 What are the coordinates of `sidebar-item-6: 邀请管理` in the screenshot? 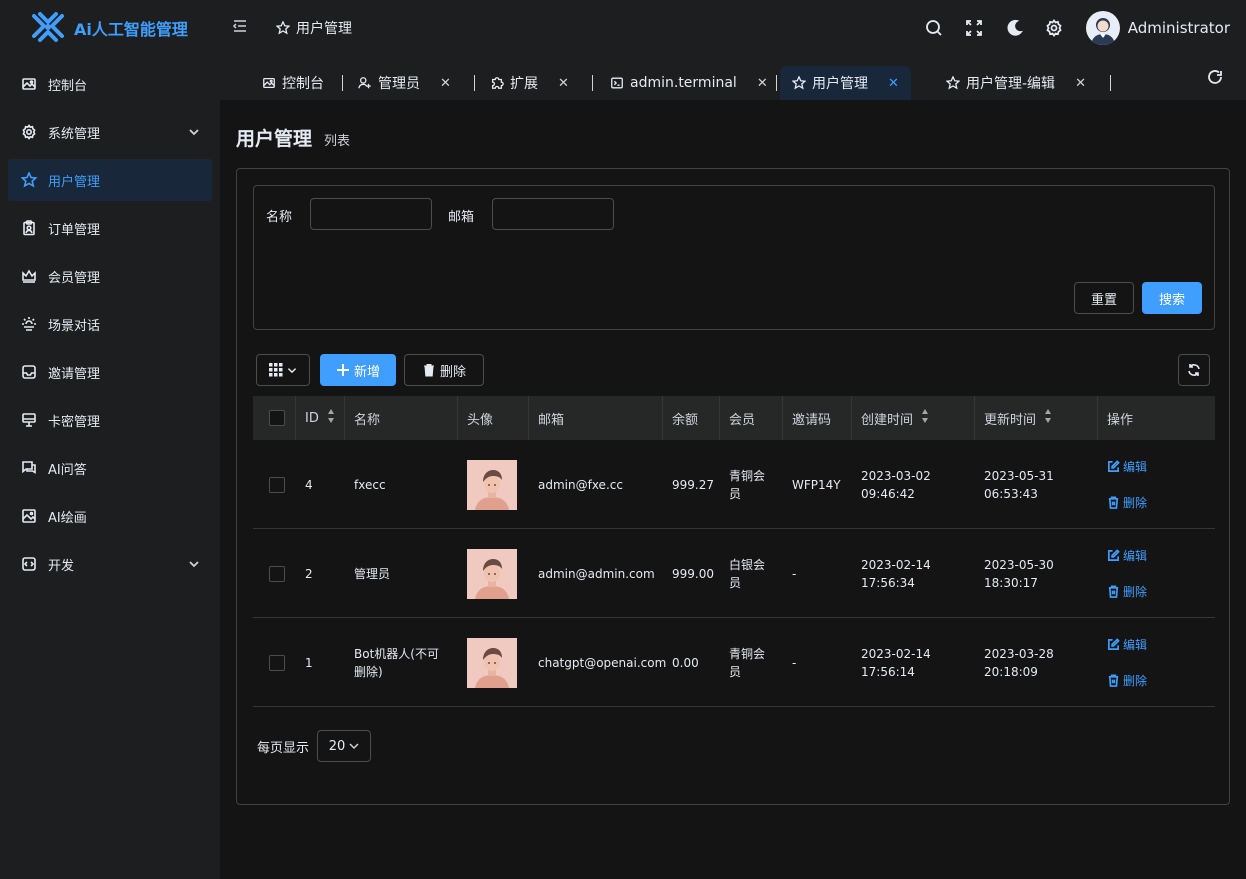 It's located at (110, 372).